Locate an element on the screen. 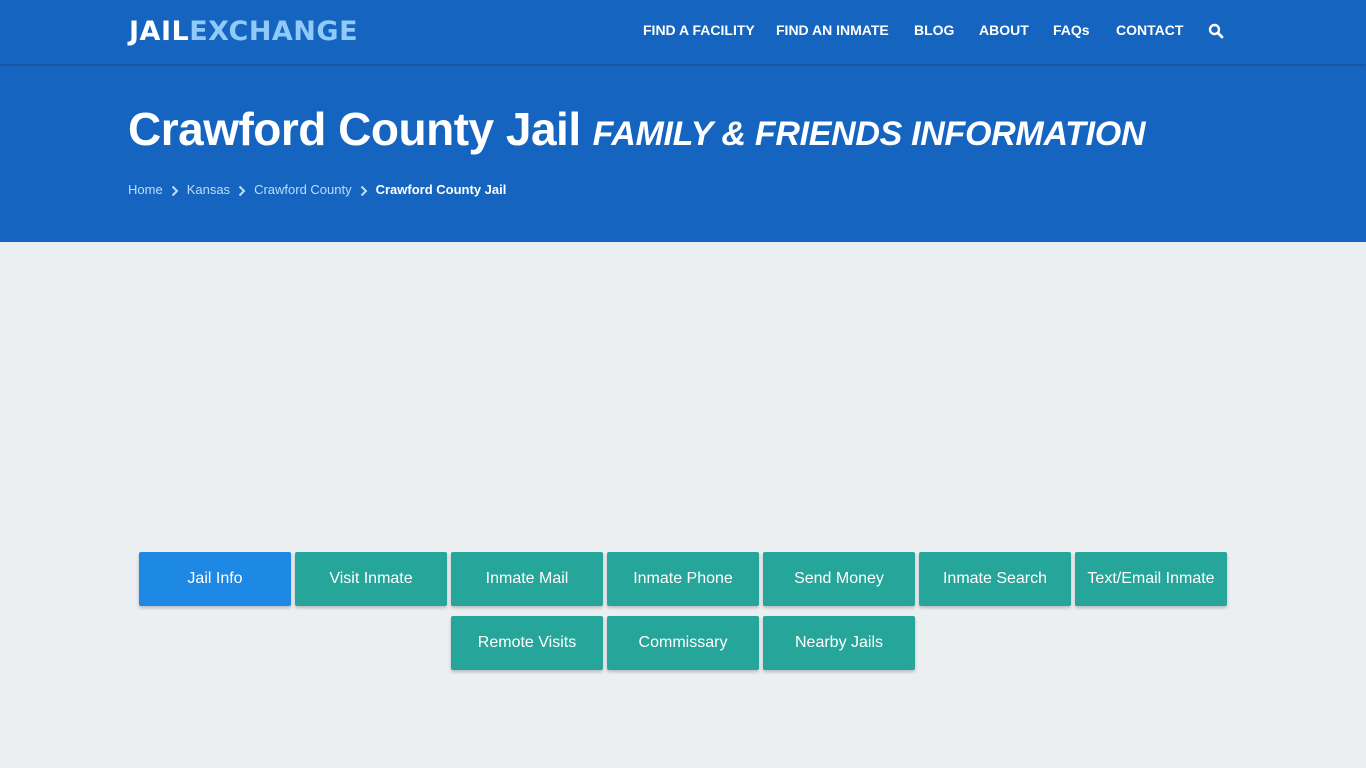  remote-visits-button: Remote Visits is located at coordinates (527, 643).